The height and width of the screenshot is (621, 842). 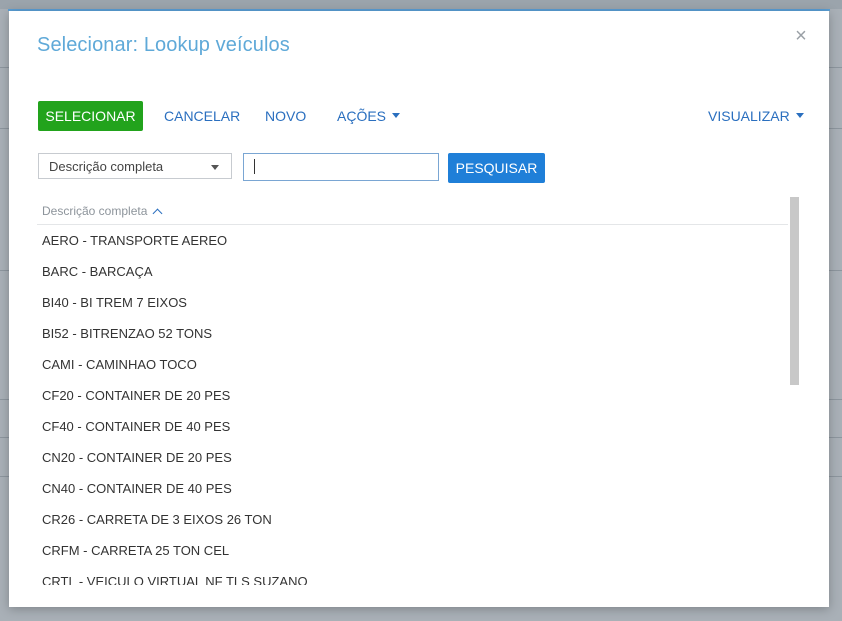 What do you see at coordinates (412, 333) in the screenshot?
I see `list-item: BI52 - BITRENZAO 52 TONS` at bounding box center [412, 333].